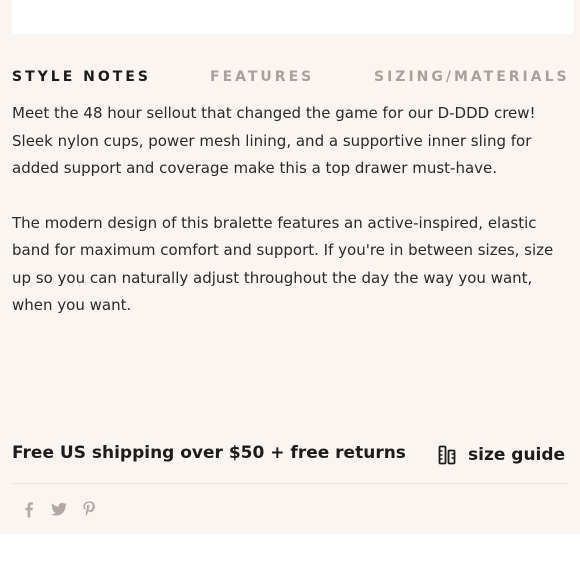 The width and height of the screenshot is (580, 580). Describe the element at coordinates (447, 455) in the screenshot. I see `ruler-icon` at that location.